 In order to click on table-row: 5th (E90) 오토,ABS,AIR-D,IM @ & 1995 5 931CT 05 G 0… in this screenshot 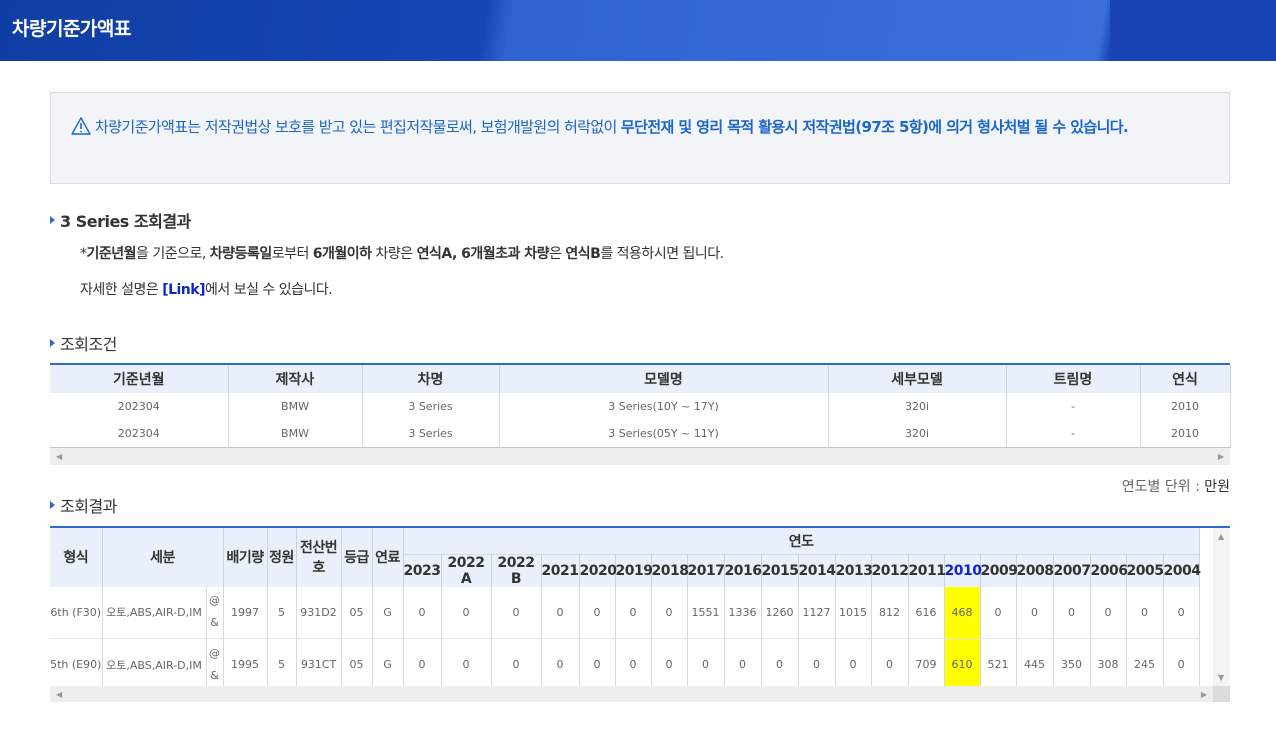, I will do `click(625, 664)`.